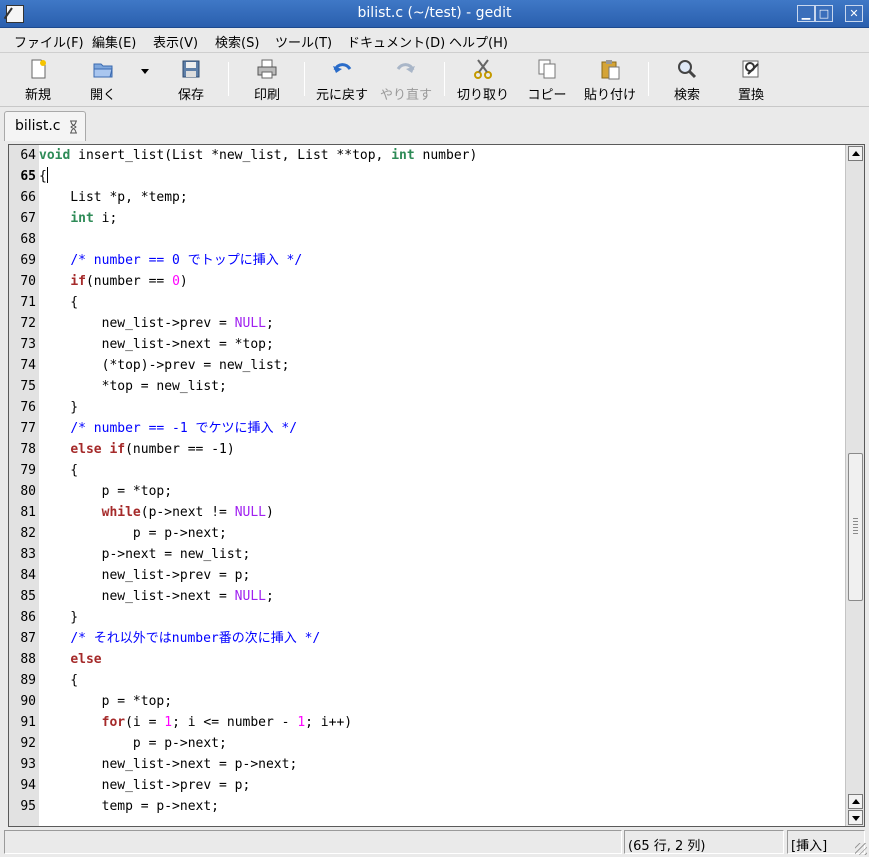 The image size is (869, 857). What do you see at coordinates (168, 764) in the screenshot?
I see `code-line: new_list->next = p->next;` at bounding box center [168, 764].